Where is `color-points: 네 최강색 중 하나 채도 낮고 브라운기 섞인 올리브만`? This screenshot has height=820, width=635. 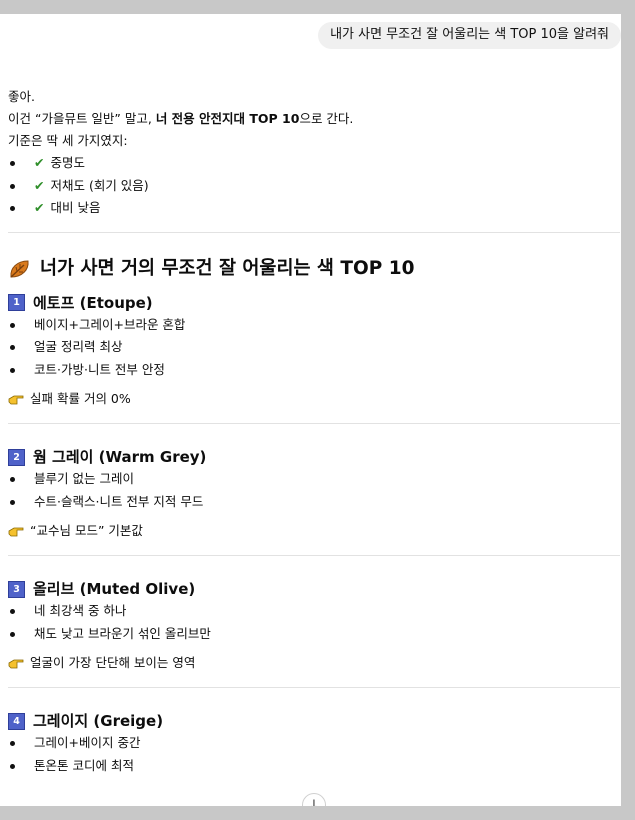 color-points: 네 최강색 중 하나 채도 낮고 브라운기 섞인 올리브만 is located at coordinates (314, 622).